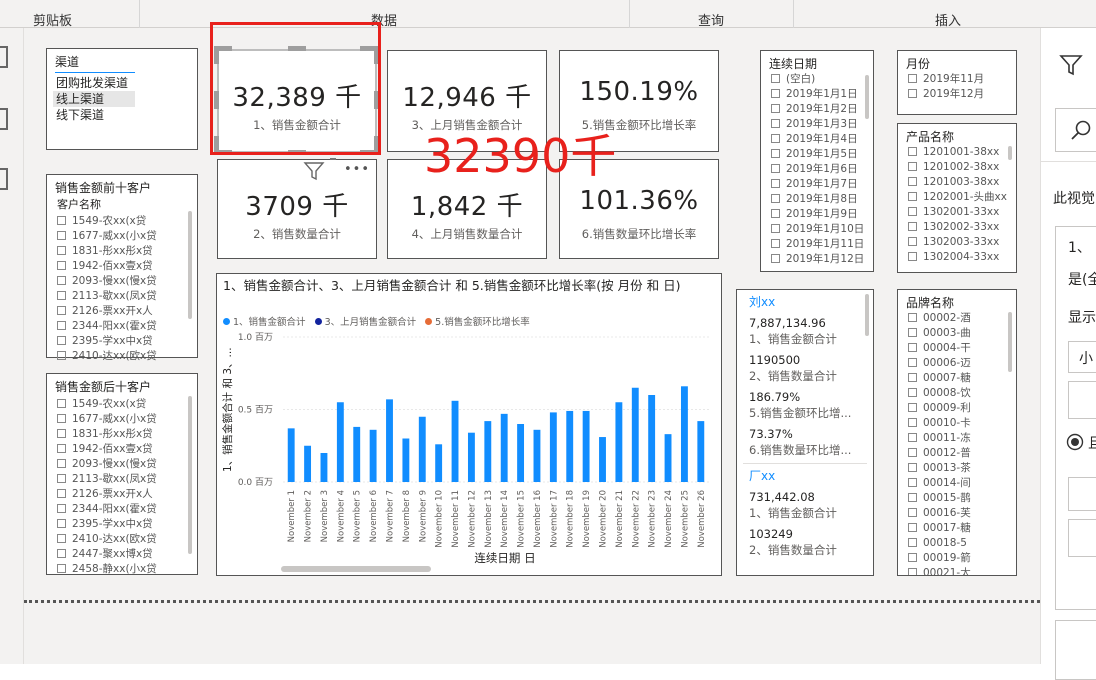 This screenshot has width=1096, height=680. Describe the element at coordinates (817, 244) in the screenshot. I see `slicer-item: 2019年1月11日` at that location.